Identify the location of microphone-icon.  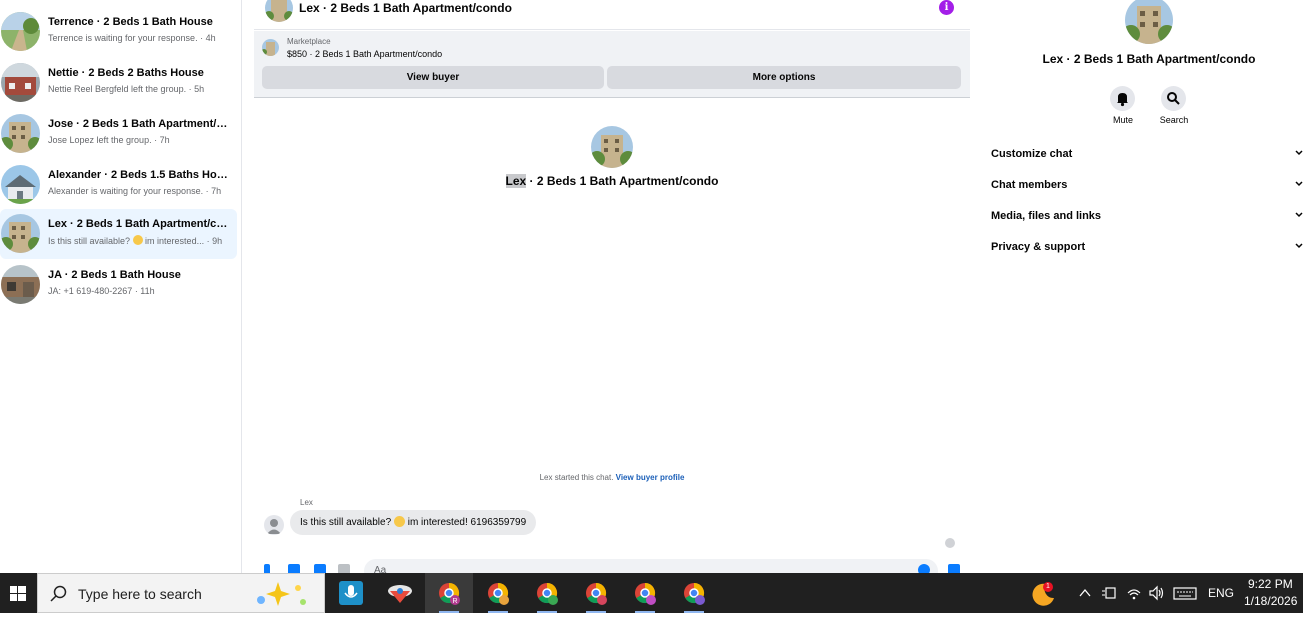
(267, 568).